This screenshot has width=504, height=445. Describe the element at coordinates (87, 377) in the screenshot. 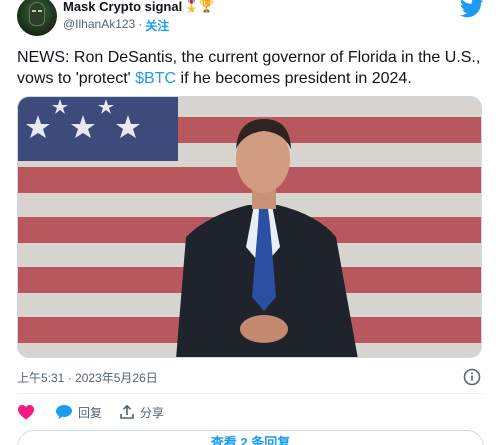

I see `tweet-timestamp: 上午5:31 · 2023年5月26日` at that location.